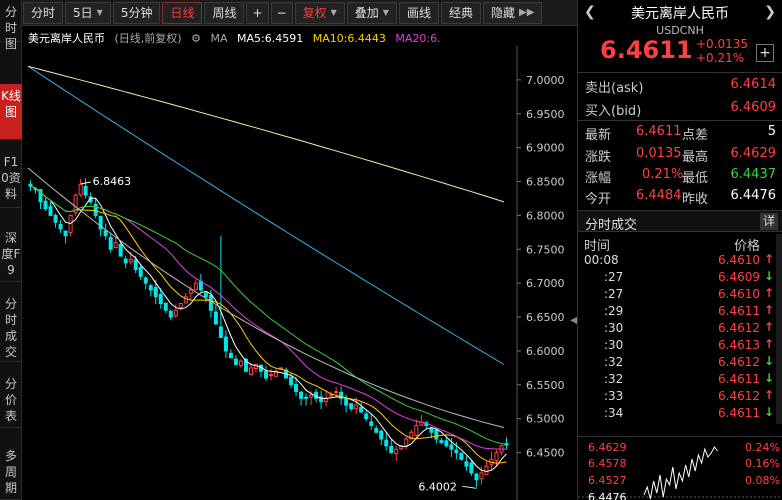 Image resolution: width=782 pixels, height=500 pixels. Describe the element at coordinates (460, 12) in the screenshot. I see `classic-button: 经典` at that location.